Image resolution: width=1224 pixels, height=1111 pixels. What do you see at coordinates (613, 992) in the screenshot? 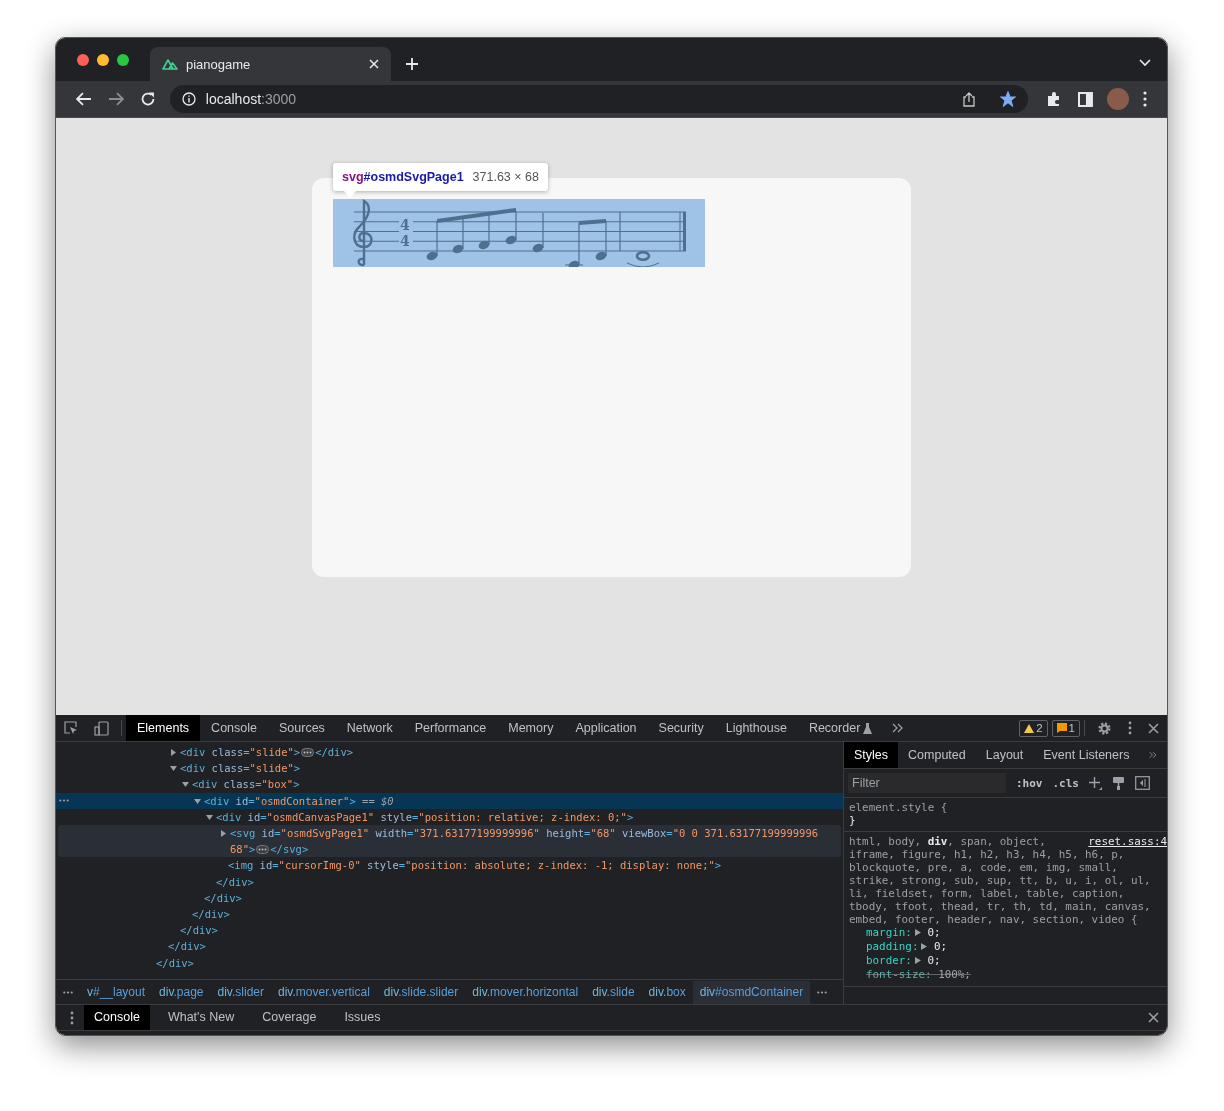
I see `breadcrumb: div.slide` at bounding box center [613, 992].